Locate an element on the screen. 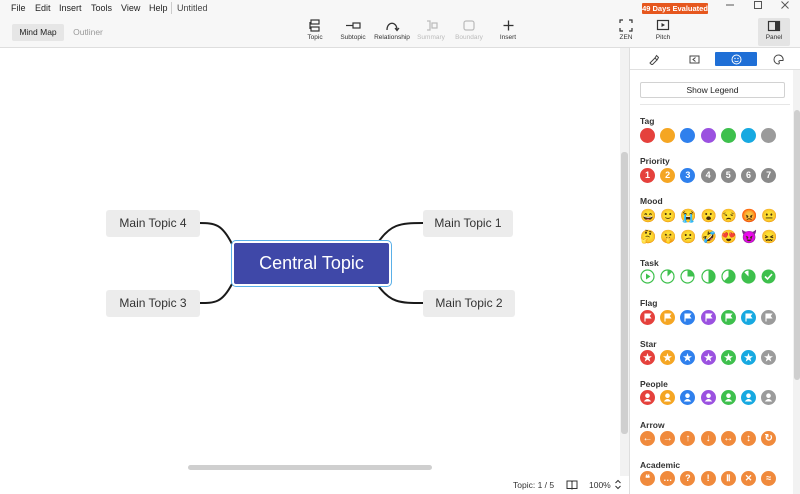  mood-marker: 😈 is located at coordinates (749, 236).